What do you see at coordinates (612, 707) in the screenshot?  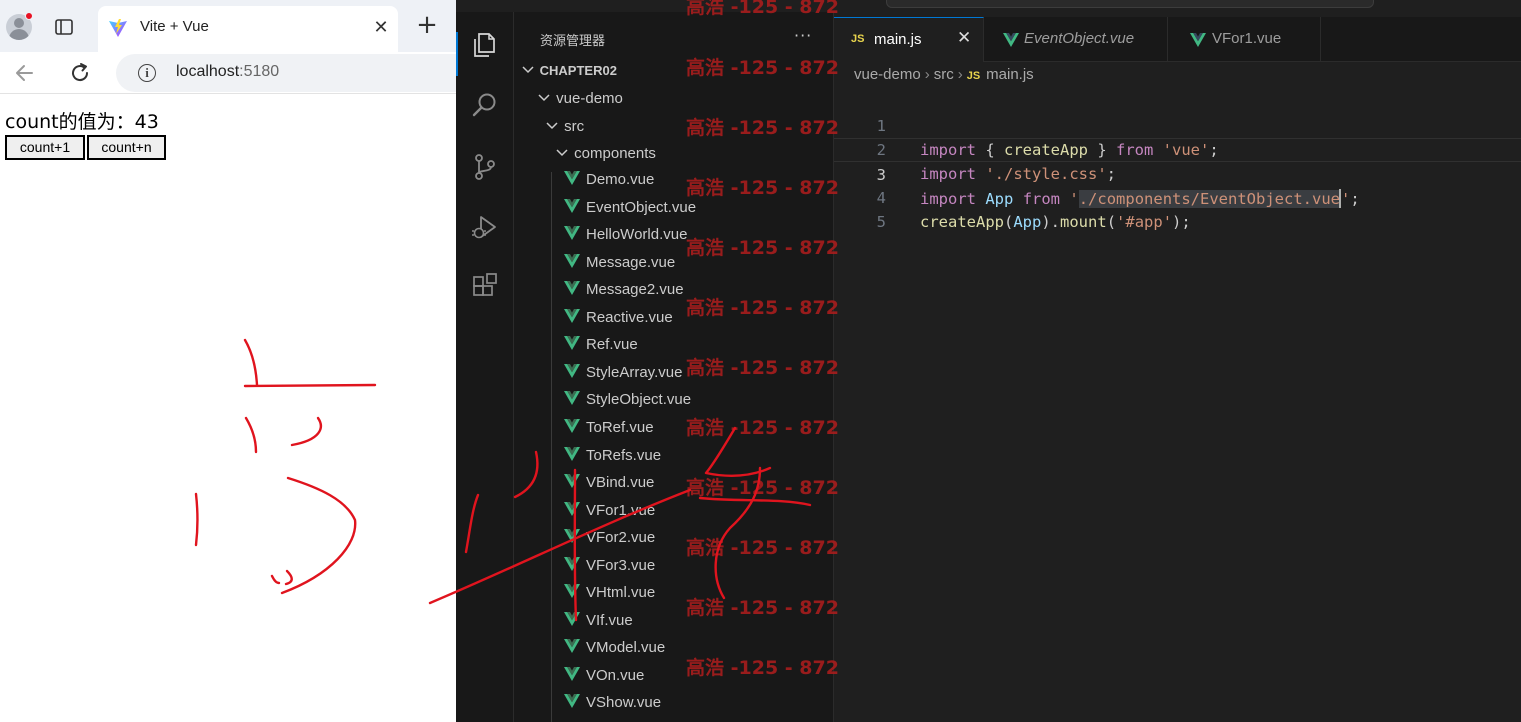 I see `file-item: VShow.vue` at bounding box center [612, 707].